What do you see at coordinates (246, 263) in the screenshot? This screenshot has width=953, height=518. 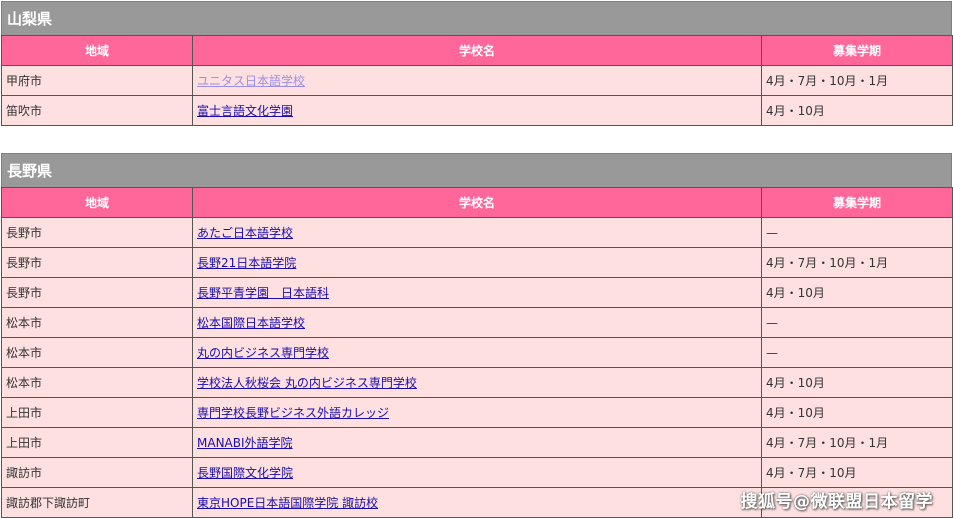 I see `school-link: 長野21日本語学院` at bounding box center [246, 263].